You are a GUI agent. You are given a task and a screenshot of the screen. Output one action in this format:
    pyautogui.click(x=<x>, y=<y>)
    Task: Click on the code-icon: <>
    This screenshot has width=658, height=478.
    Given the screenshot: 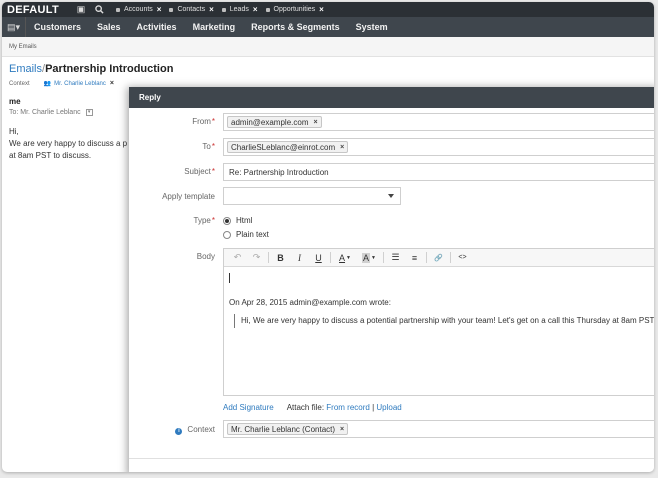 What is the action you would take?
    pyautogui.click(x=462, y=258)
    